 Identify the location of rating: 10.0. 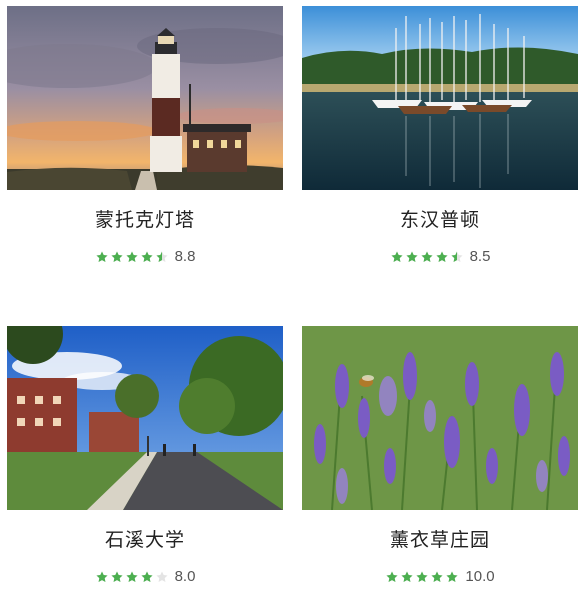
(440, 577).